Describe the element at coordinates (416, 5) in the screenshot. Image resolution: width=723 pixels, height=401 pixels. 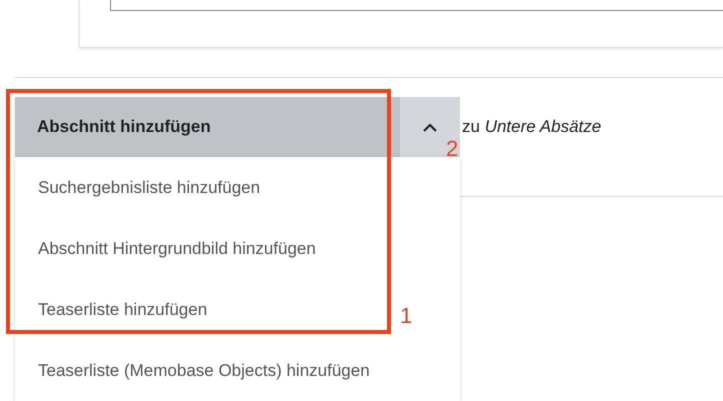
I see `input-field` at that location.